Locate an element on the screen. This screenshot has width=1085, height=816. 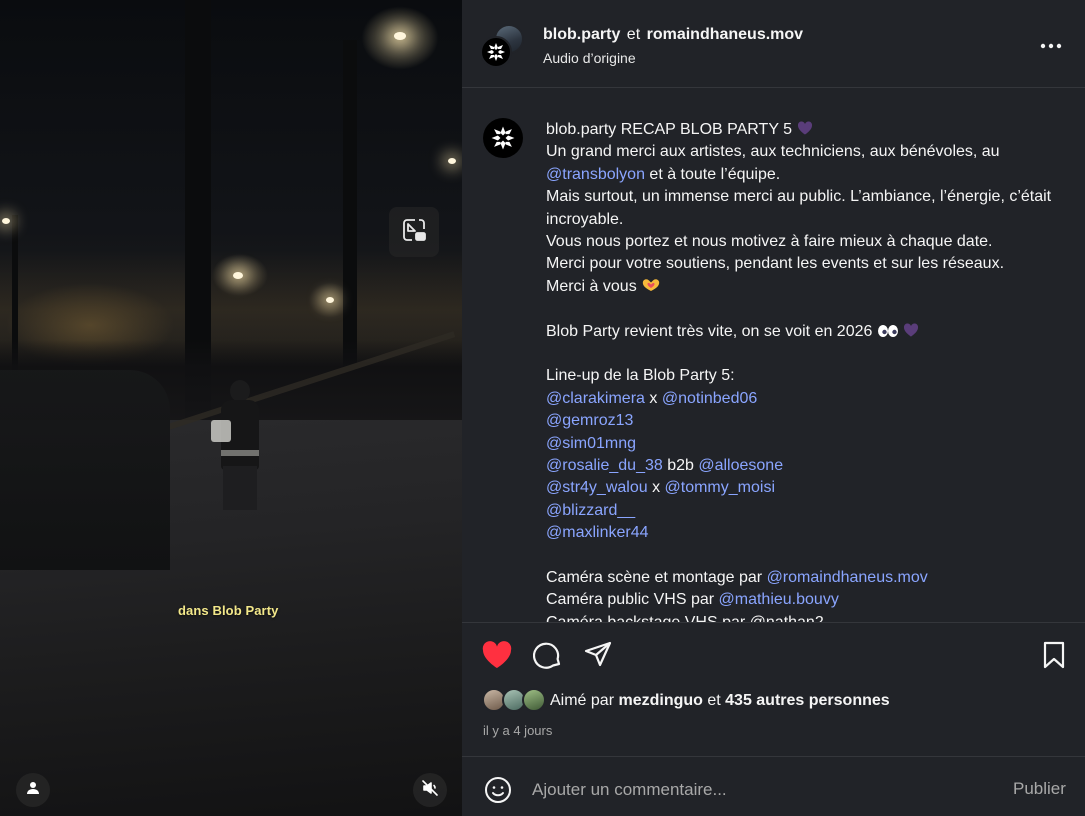
mention-link: @maxlinker44 is located at coordinates (597, 532).